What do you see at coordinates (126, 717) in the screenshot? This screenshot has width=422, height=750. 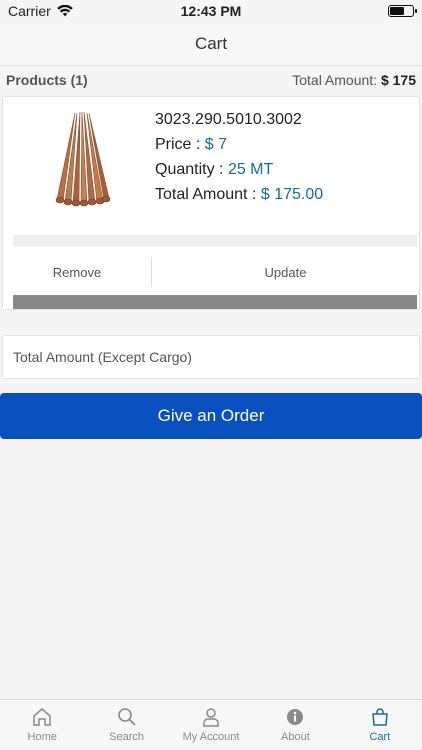 I see `search-icon` at bounding box center [126, 717].